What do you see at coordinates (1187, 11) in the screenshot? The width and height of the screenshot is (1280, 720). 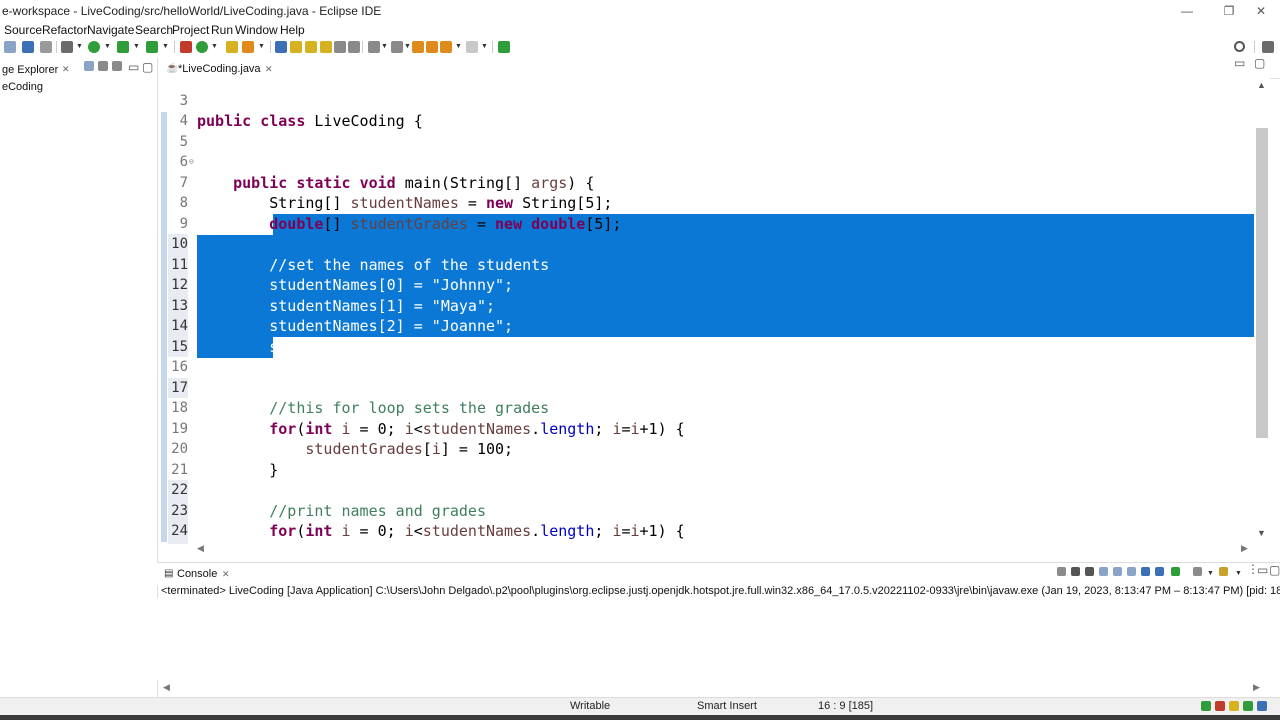 I see `minimize-button: —` at bounding box center [1187, 11].